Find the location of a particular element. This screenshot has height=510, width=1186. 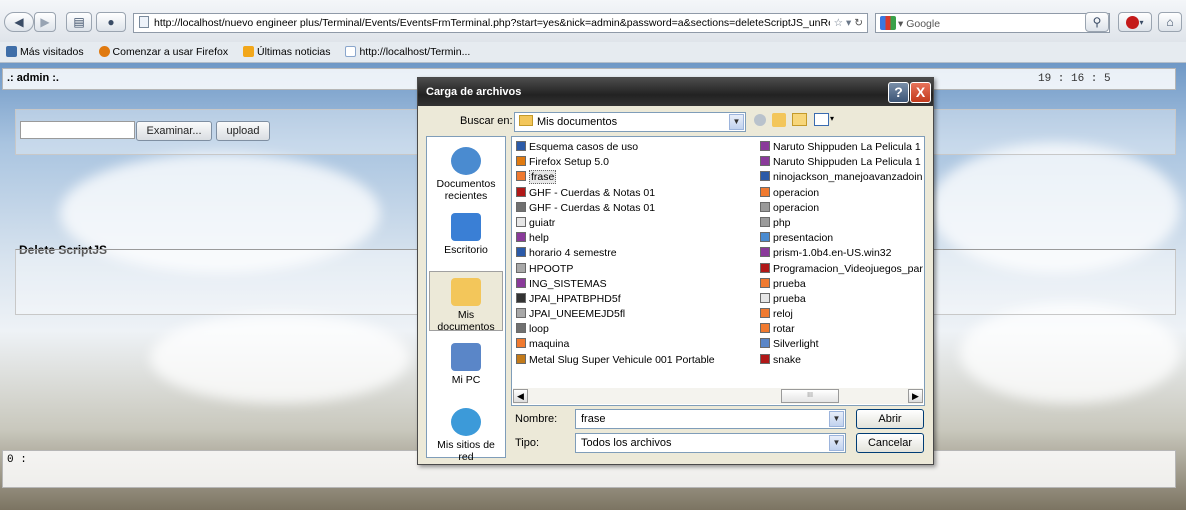

place-network: Mis sitios de red is located at coordinates (466, 432).